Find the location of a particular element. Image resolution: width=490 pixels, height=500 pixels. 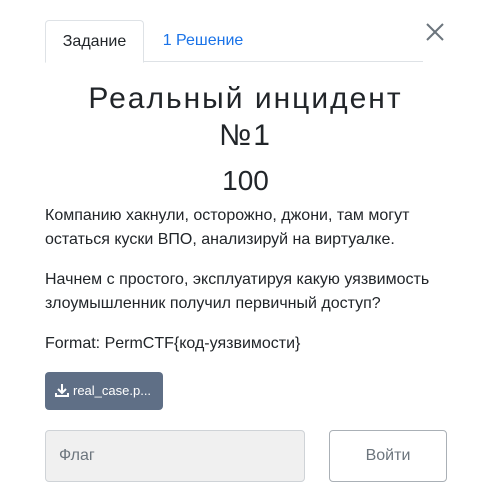

submit-button: Войти is located at coordinates (388, 456).